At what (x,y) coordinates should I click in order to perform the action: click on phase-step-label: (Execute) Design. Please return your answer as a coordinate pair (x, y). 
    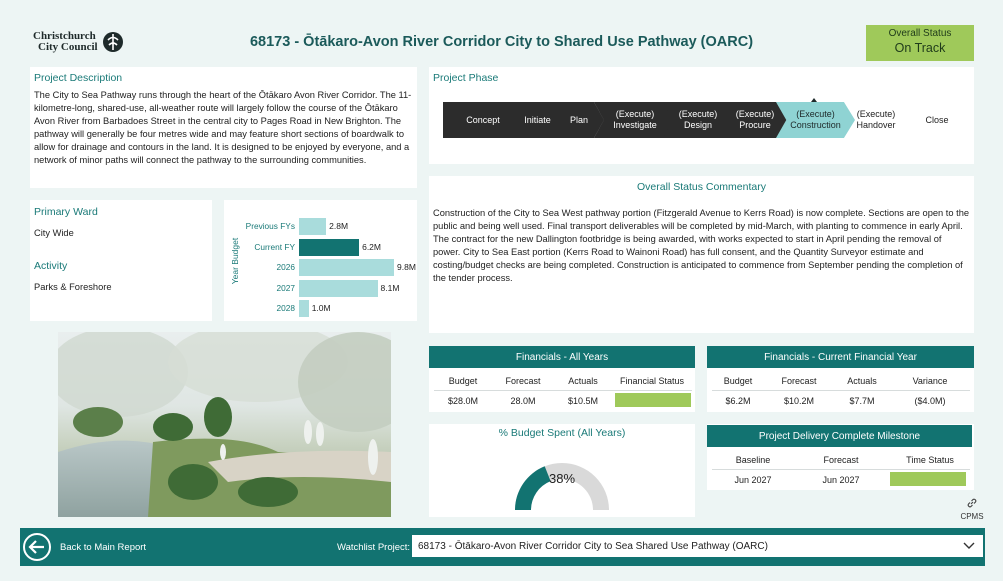
    Looking at the image, I should click on (698, 119).